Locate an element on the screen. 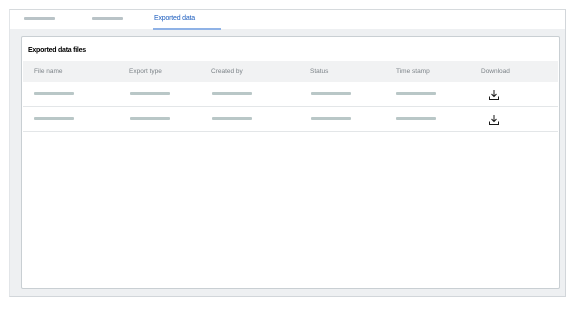  column-header-download: Download is located at coordinates (495, 71).